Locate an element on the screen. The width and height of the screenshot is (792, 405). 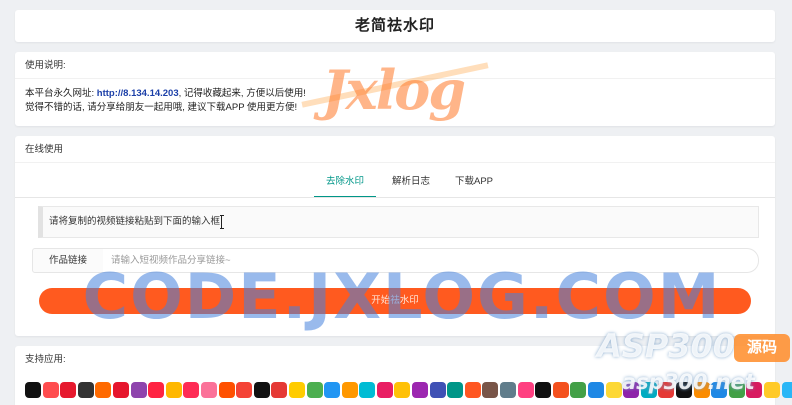
supported-app-list is located at coordinates (408, 391).